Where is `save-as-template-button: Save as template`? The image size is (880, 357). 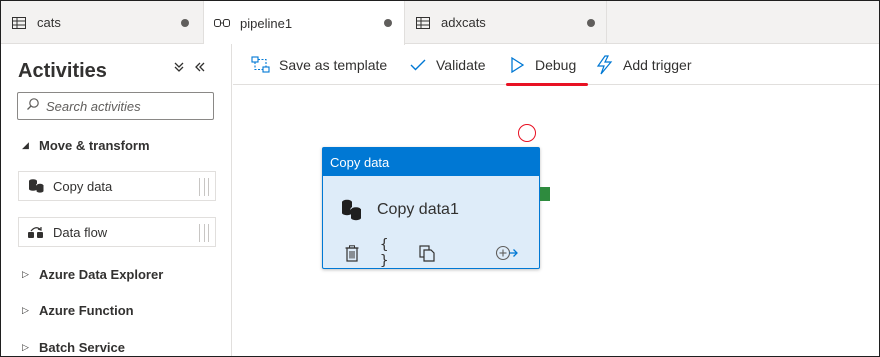 save-as-template-button: Save as template is located at coordinates (319, 65).